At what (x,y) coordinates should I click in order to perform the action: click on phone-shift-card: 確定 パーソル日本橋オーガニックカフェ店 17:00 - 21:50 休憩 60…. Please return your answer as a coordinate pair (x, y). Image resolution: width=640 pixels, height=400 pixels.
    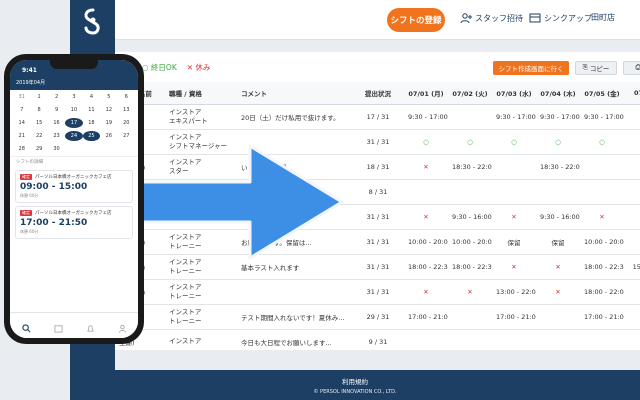
    Looking at the image, I should click on (74, 222).